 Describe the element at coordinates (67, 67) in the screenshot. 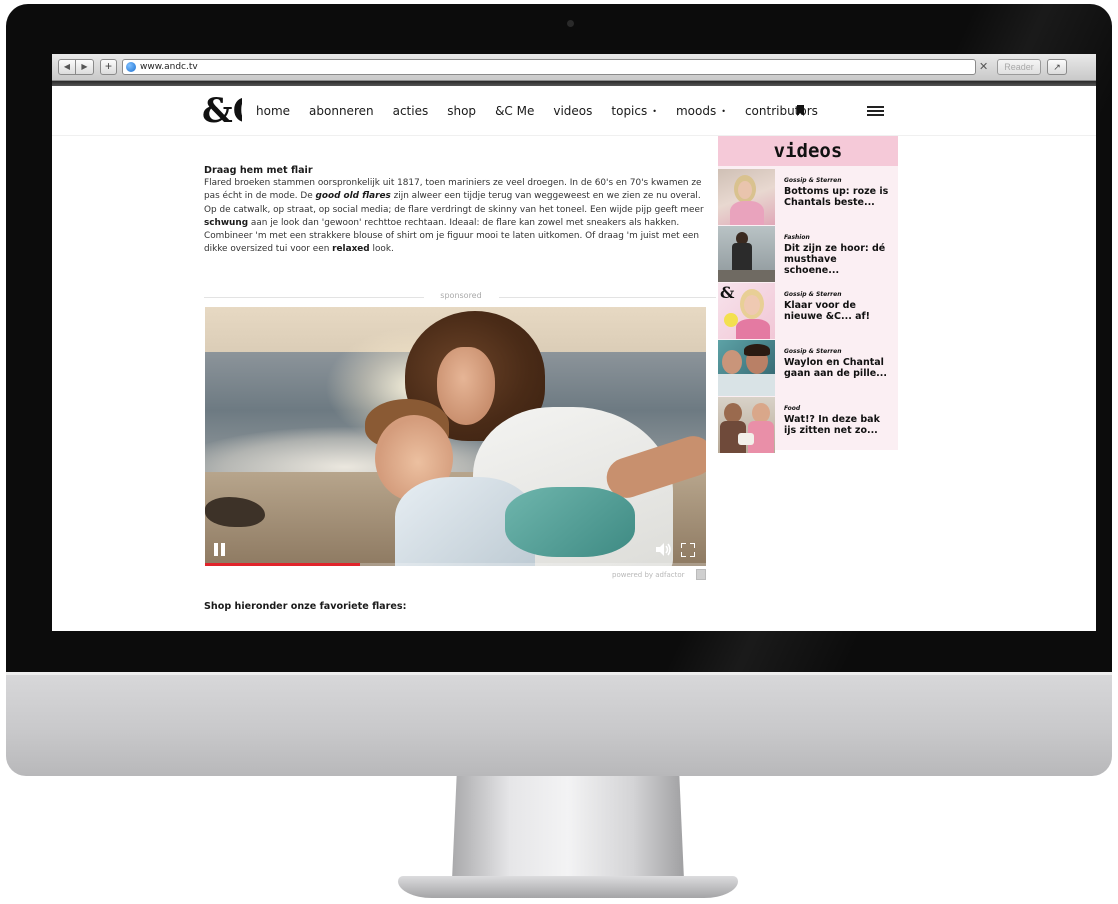

I see `back-button: ◀` at that location.